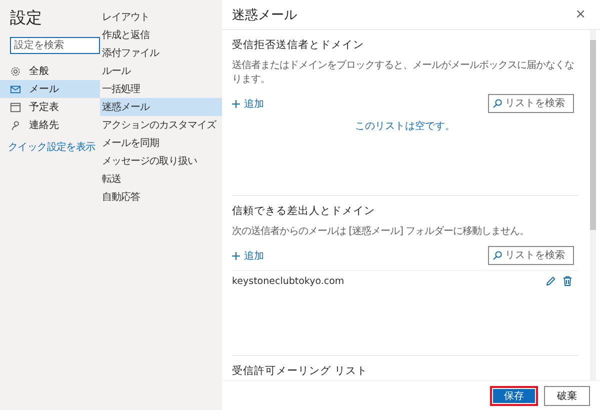  Describe the element at coordinates (161, 107) in the screenshot. I see `submenu-item: 迷惑メール` at that location.